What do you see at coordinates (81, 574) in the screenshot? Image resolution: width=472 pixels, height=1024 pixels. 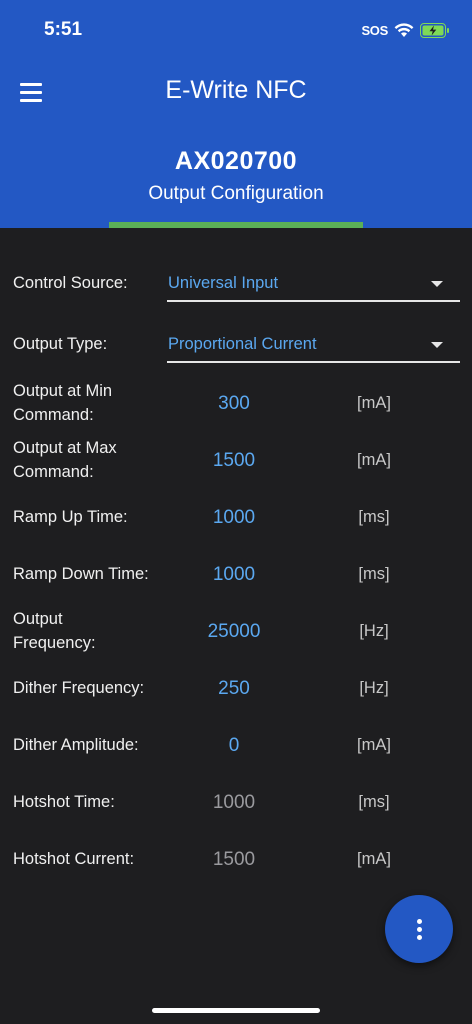 I see `ramp-down-time-label: Ramp Down Time:` at bounding box center [81, 574].